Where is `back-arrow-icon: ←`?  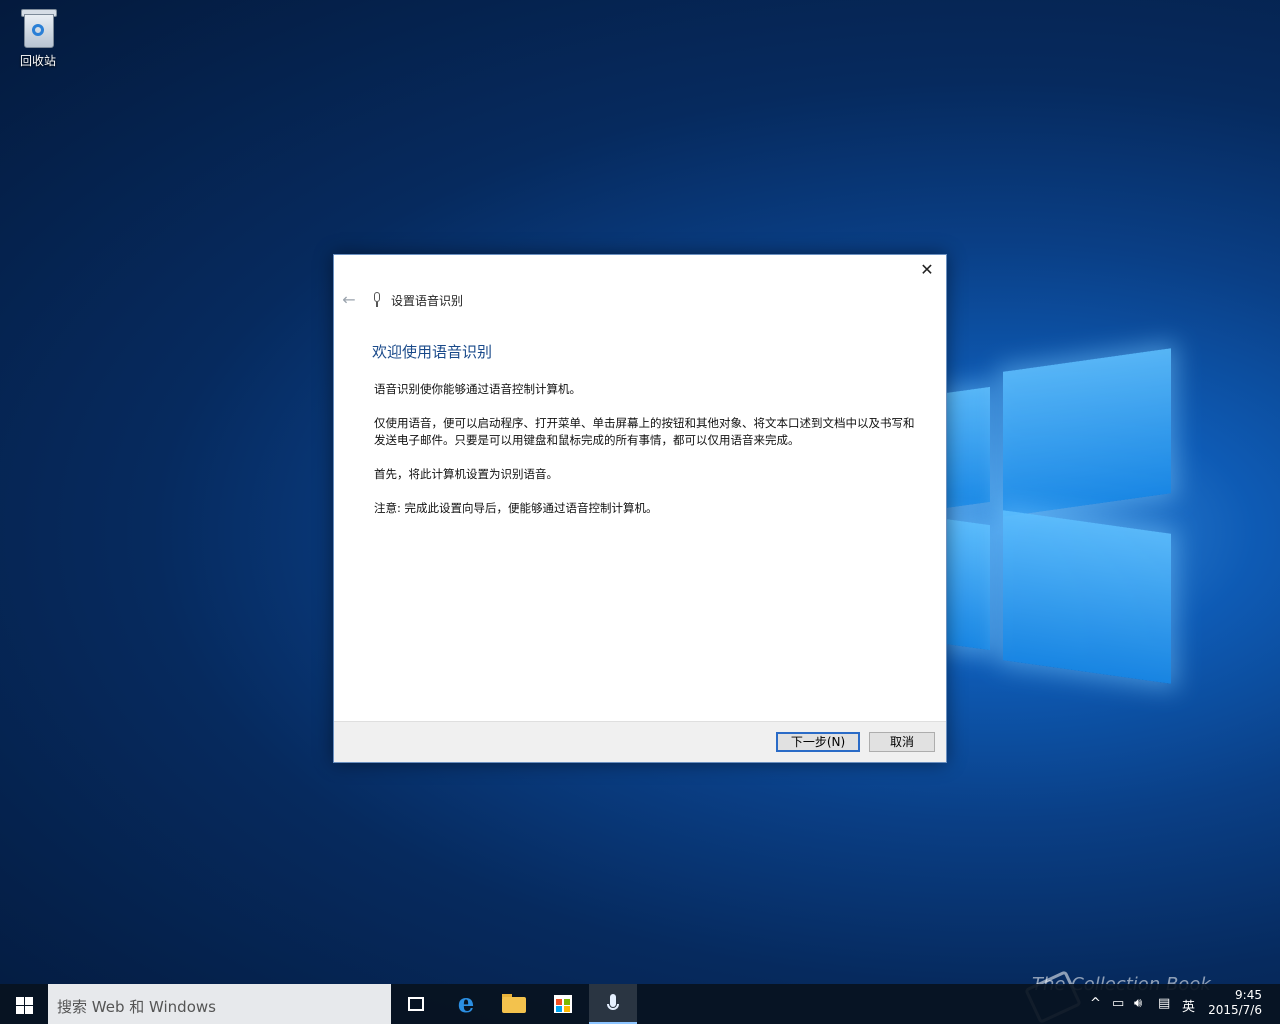 back-arrow-icon: ← is located at coordinates (349, 300).